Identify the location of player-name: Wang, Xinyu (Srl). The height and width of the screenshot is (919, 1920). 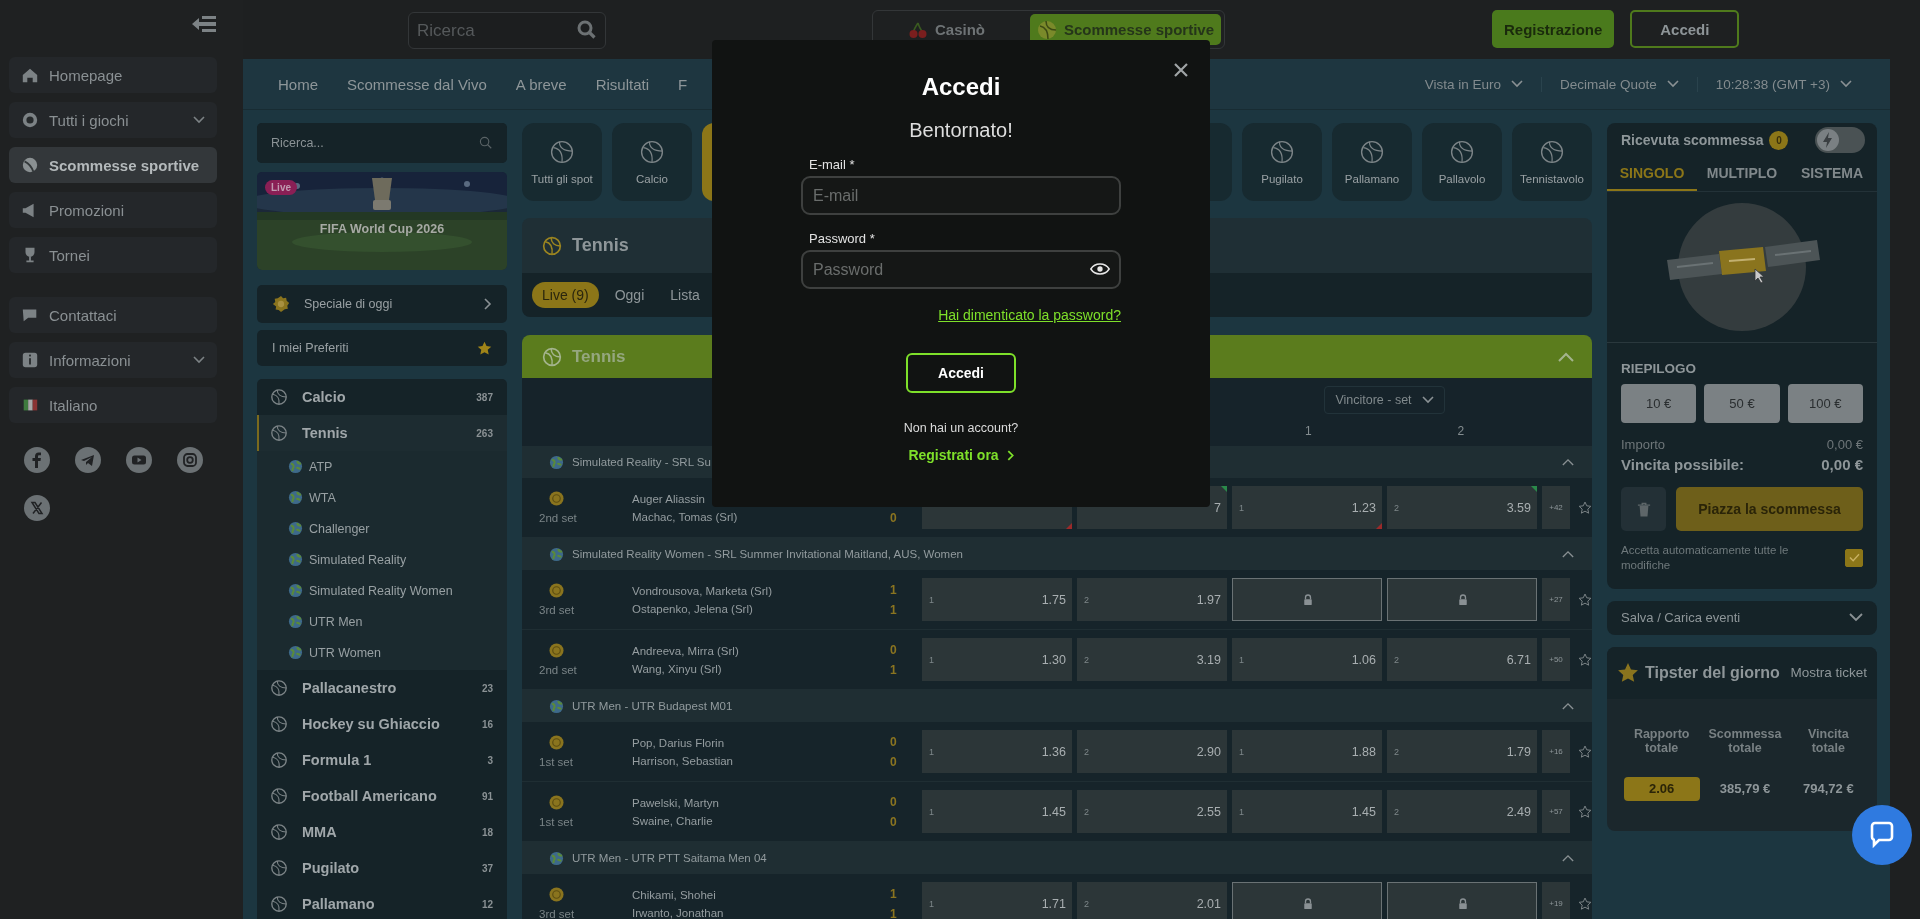
(677, 668).